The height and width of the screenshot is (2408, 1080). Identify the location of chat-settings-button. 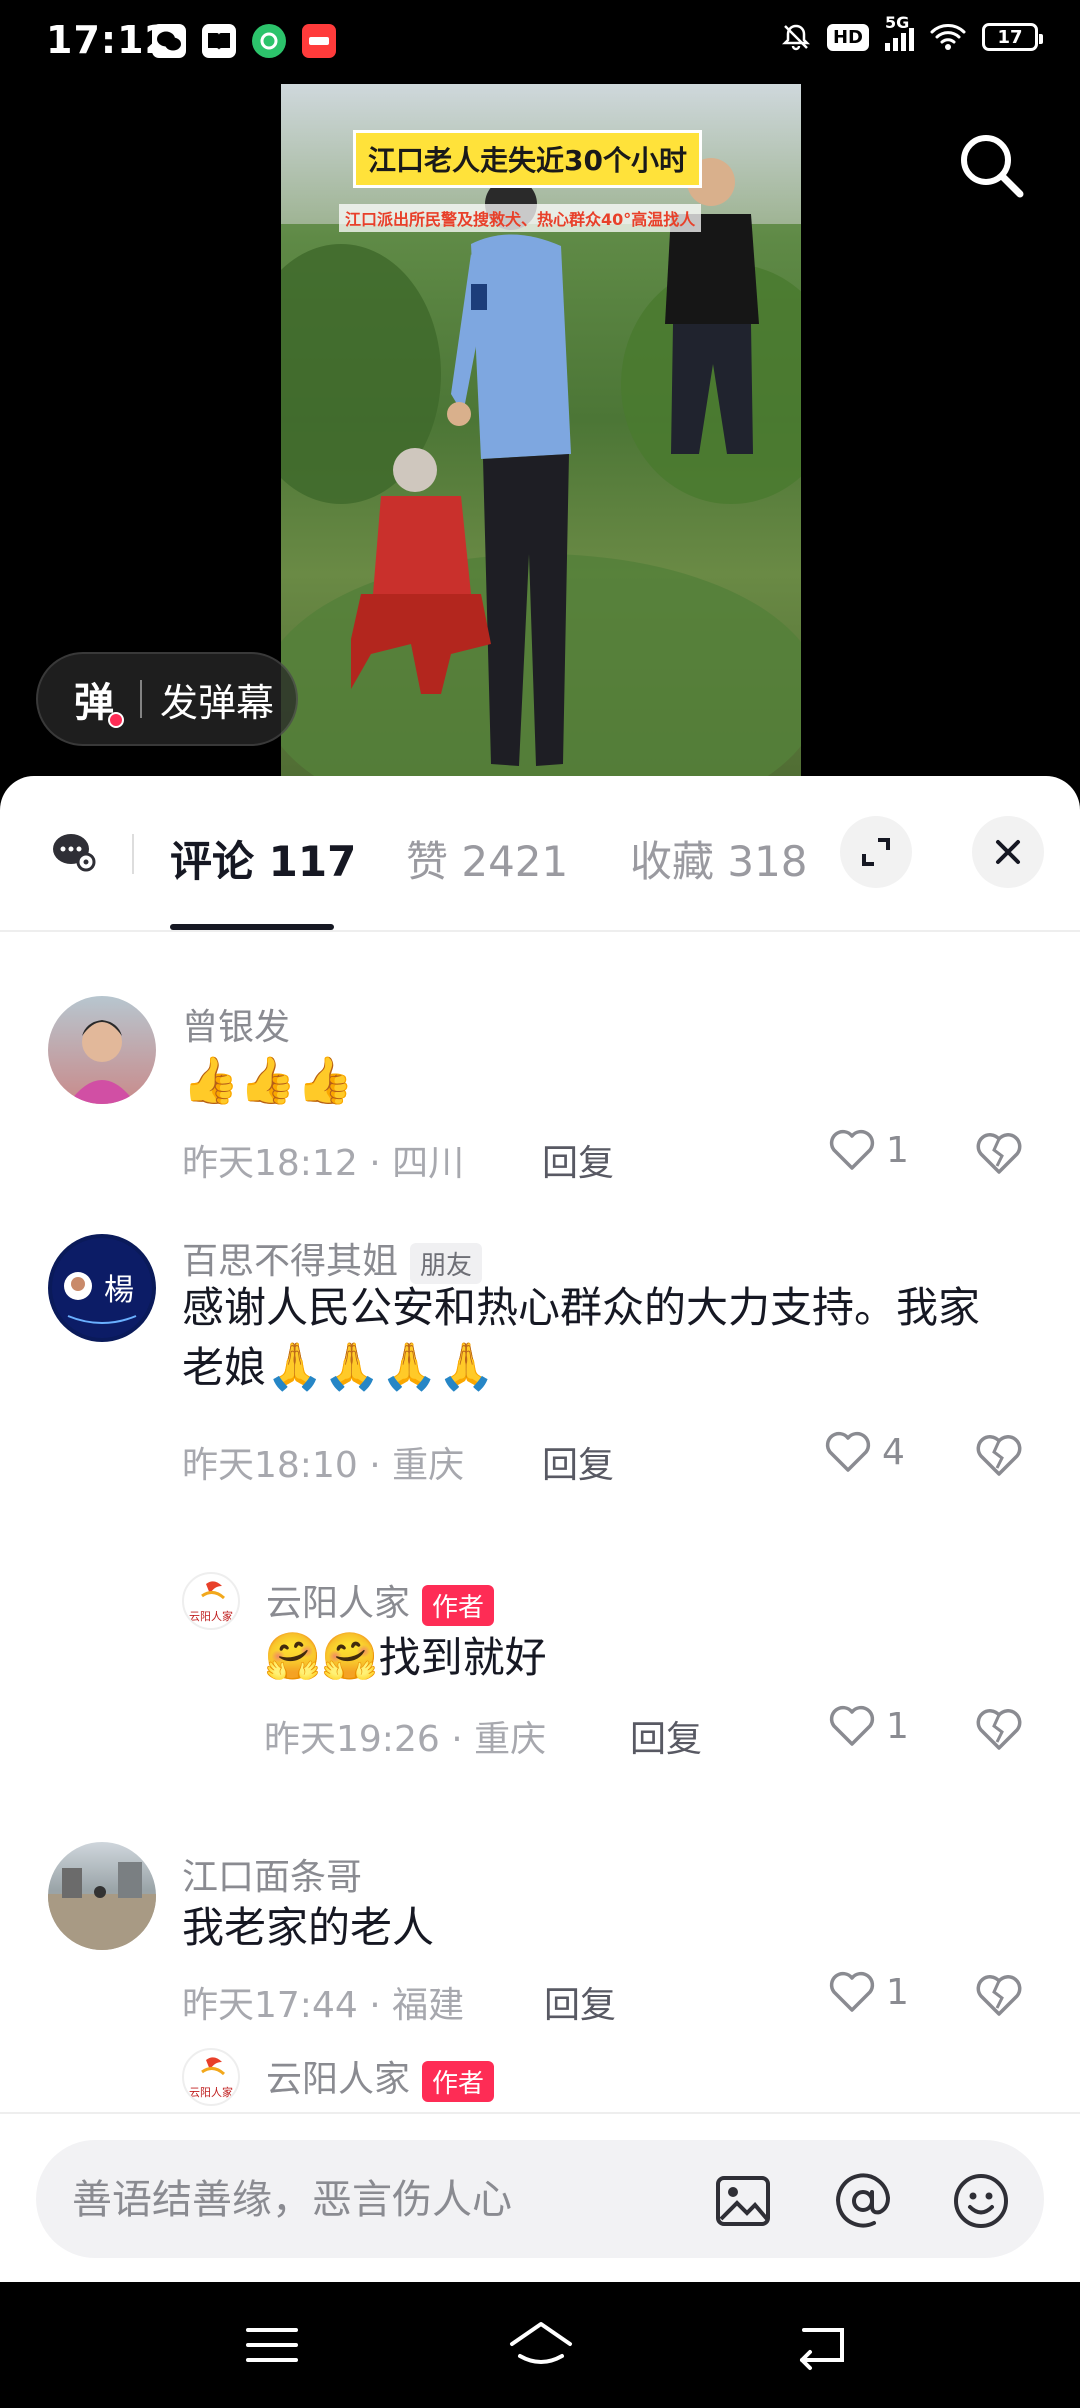
(74, 852).